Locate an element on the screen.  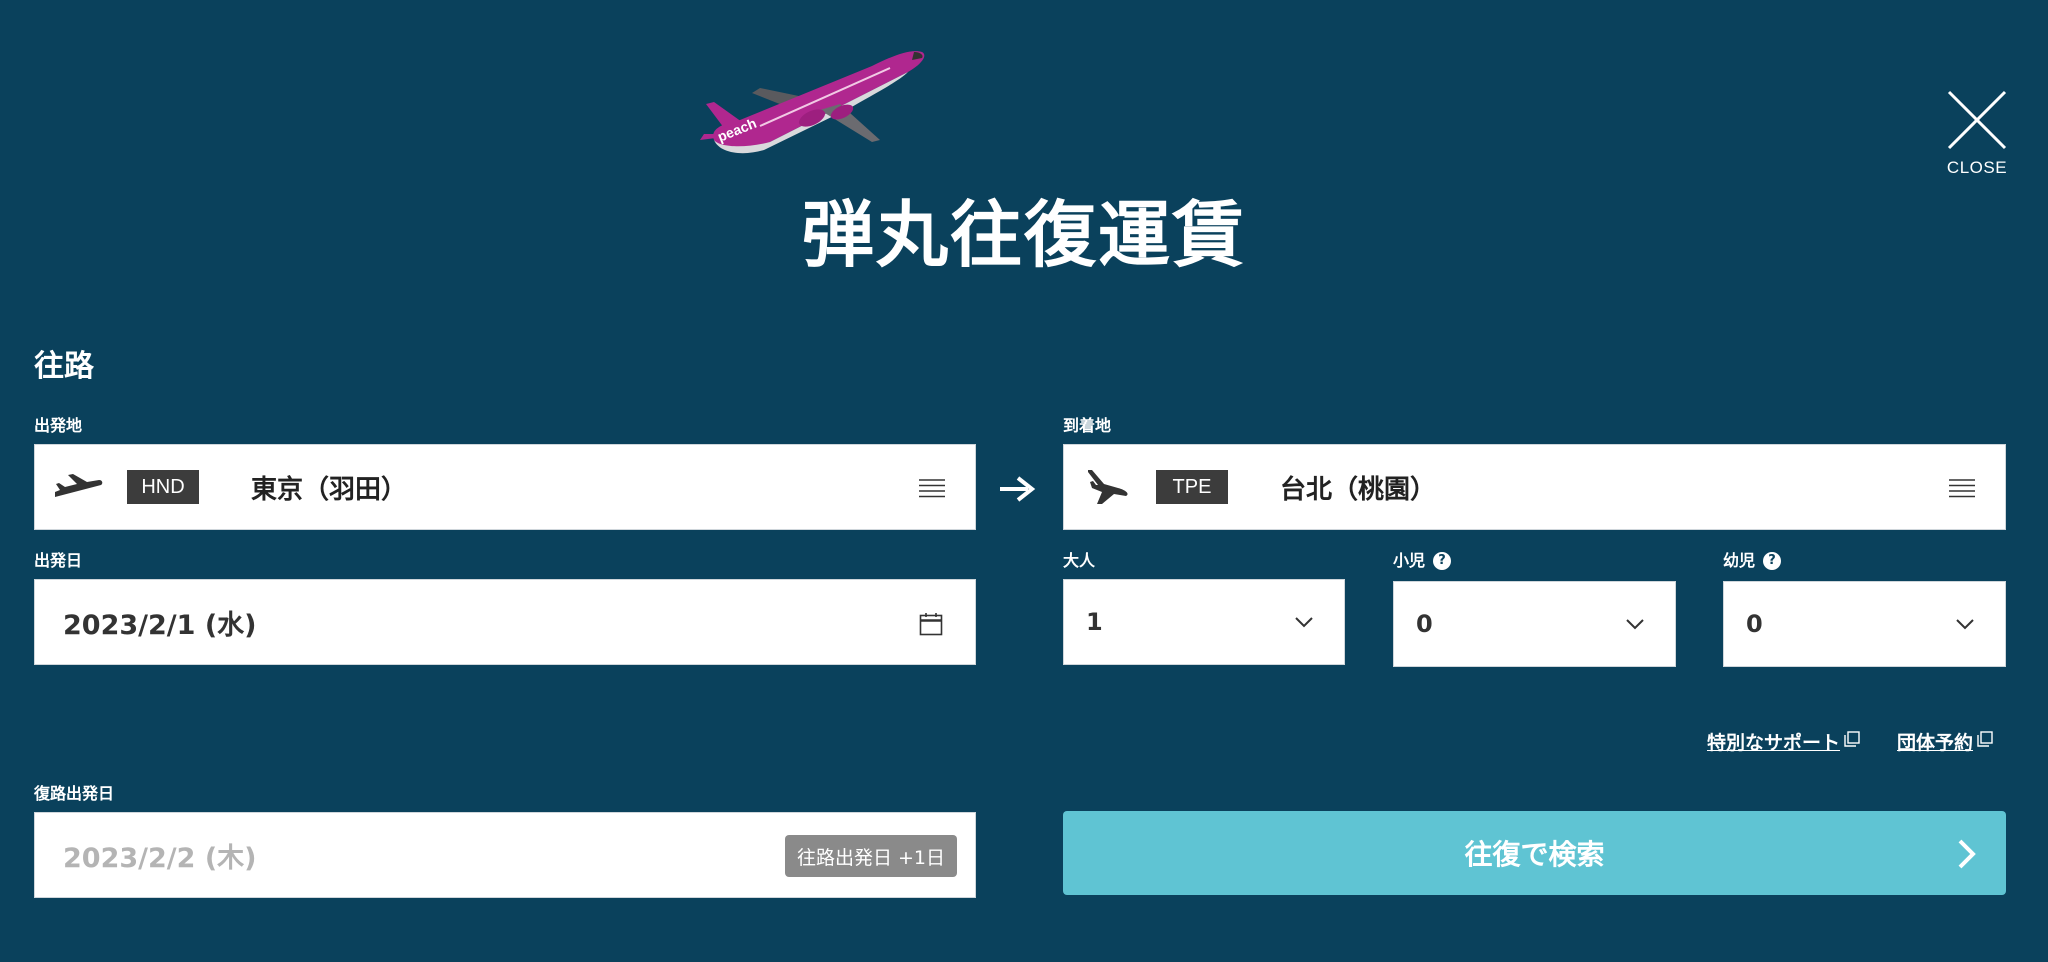
search-button-label: 往復で検索 is located at coordinates (1534, 854).